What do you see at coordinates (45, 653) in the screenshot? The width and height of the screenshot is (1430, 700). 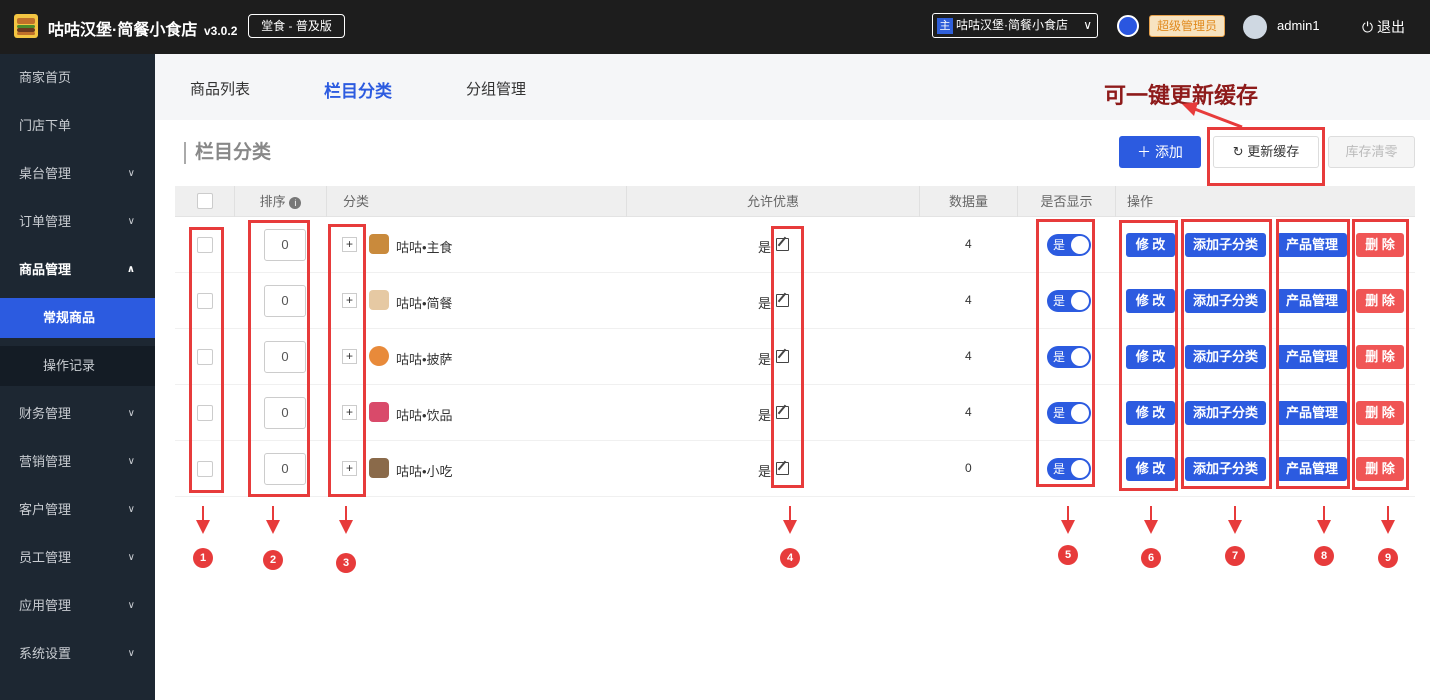 I see `sidebar-item-label: 系统设置` at bounding box center [45, 653].